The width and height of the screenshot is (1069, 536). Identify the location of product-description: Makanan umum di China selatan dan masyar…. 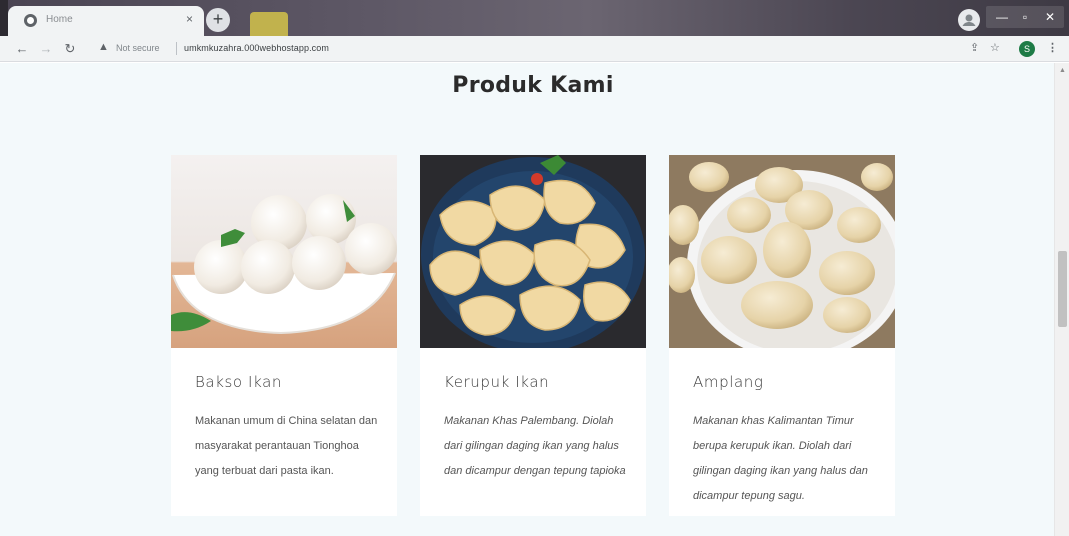
(286, 446).